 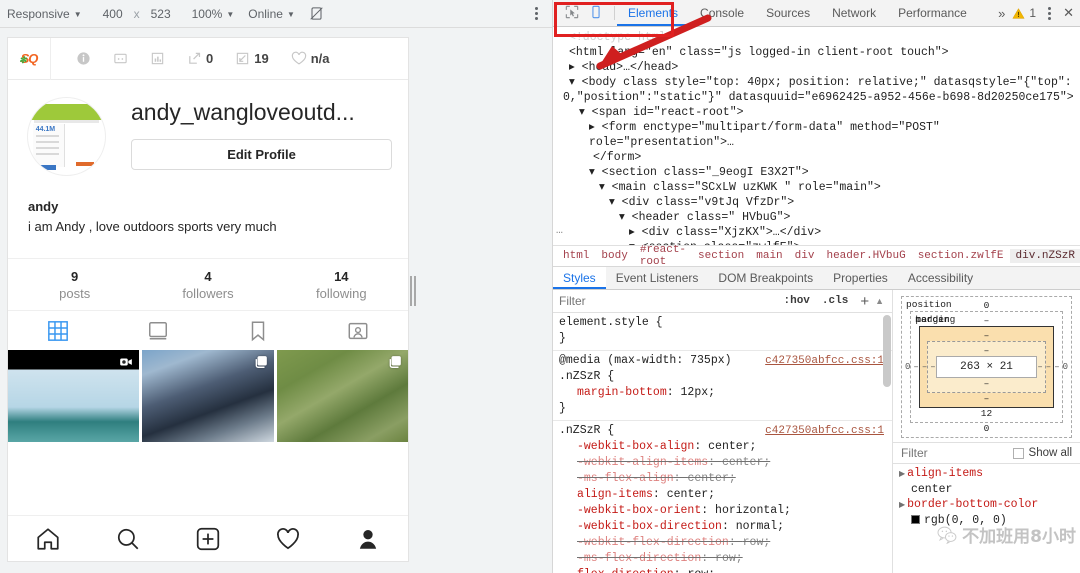 What do you see at coordinates (261, 155) in the screenshot?
I see `edit-profile-button: Edit Profile` at bounding box center [261, 155].